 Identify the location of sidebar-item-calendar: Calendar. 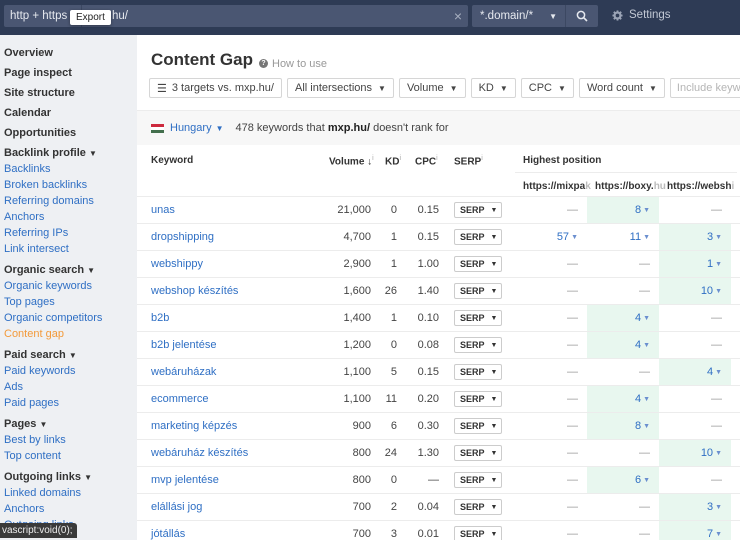
(70, 113).